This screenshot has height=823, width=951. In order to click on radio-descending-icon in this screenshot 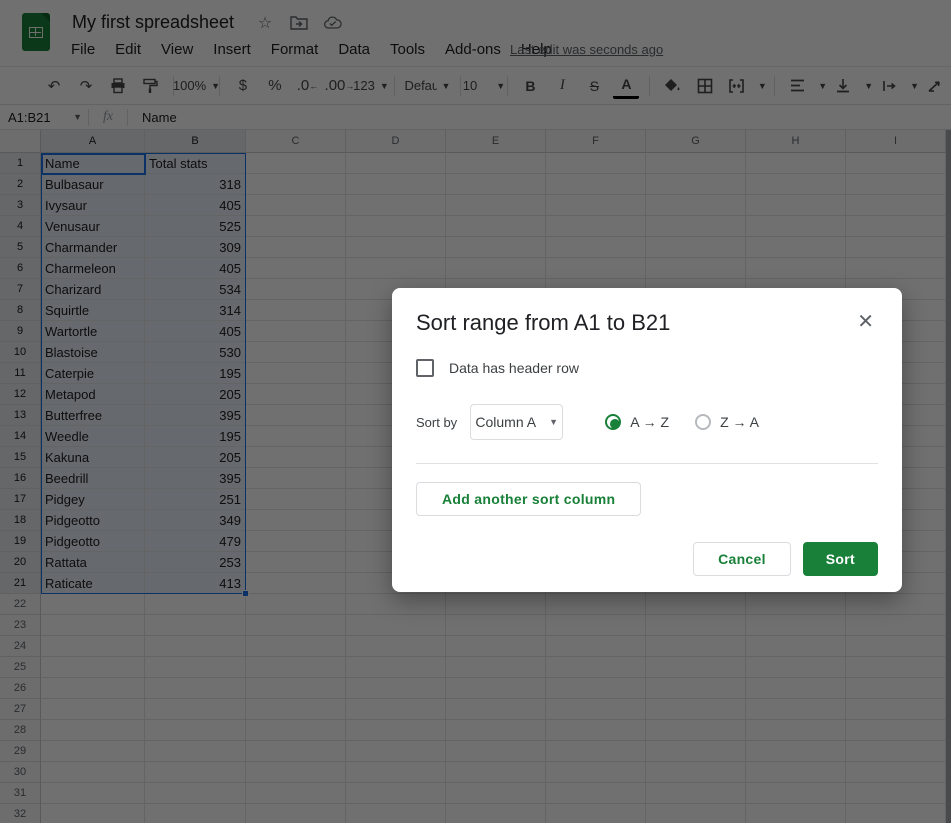, I will do `click(703, 422)`.